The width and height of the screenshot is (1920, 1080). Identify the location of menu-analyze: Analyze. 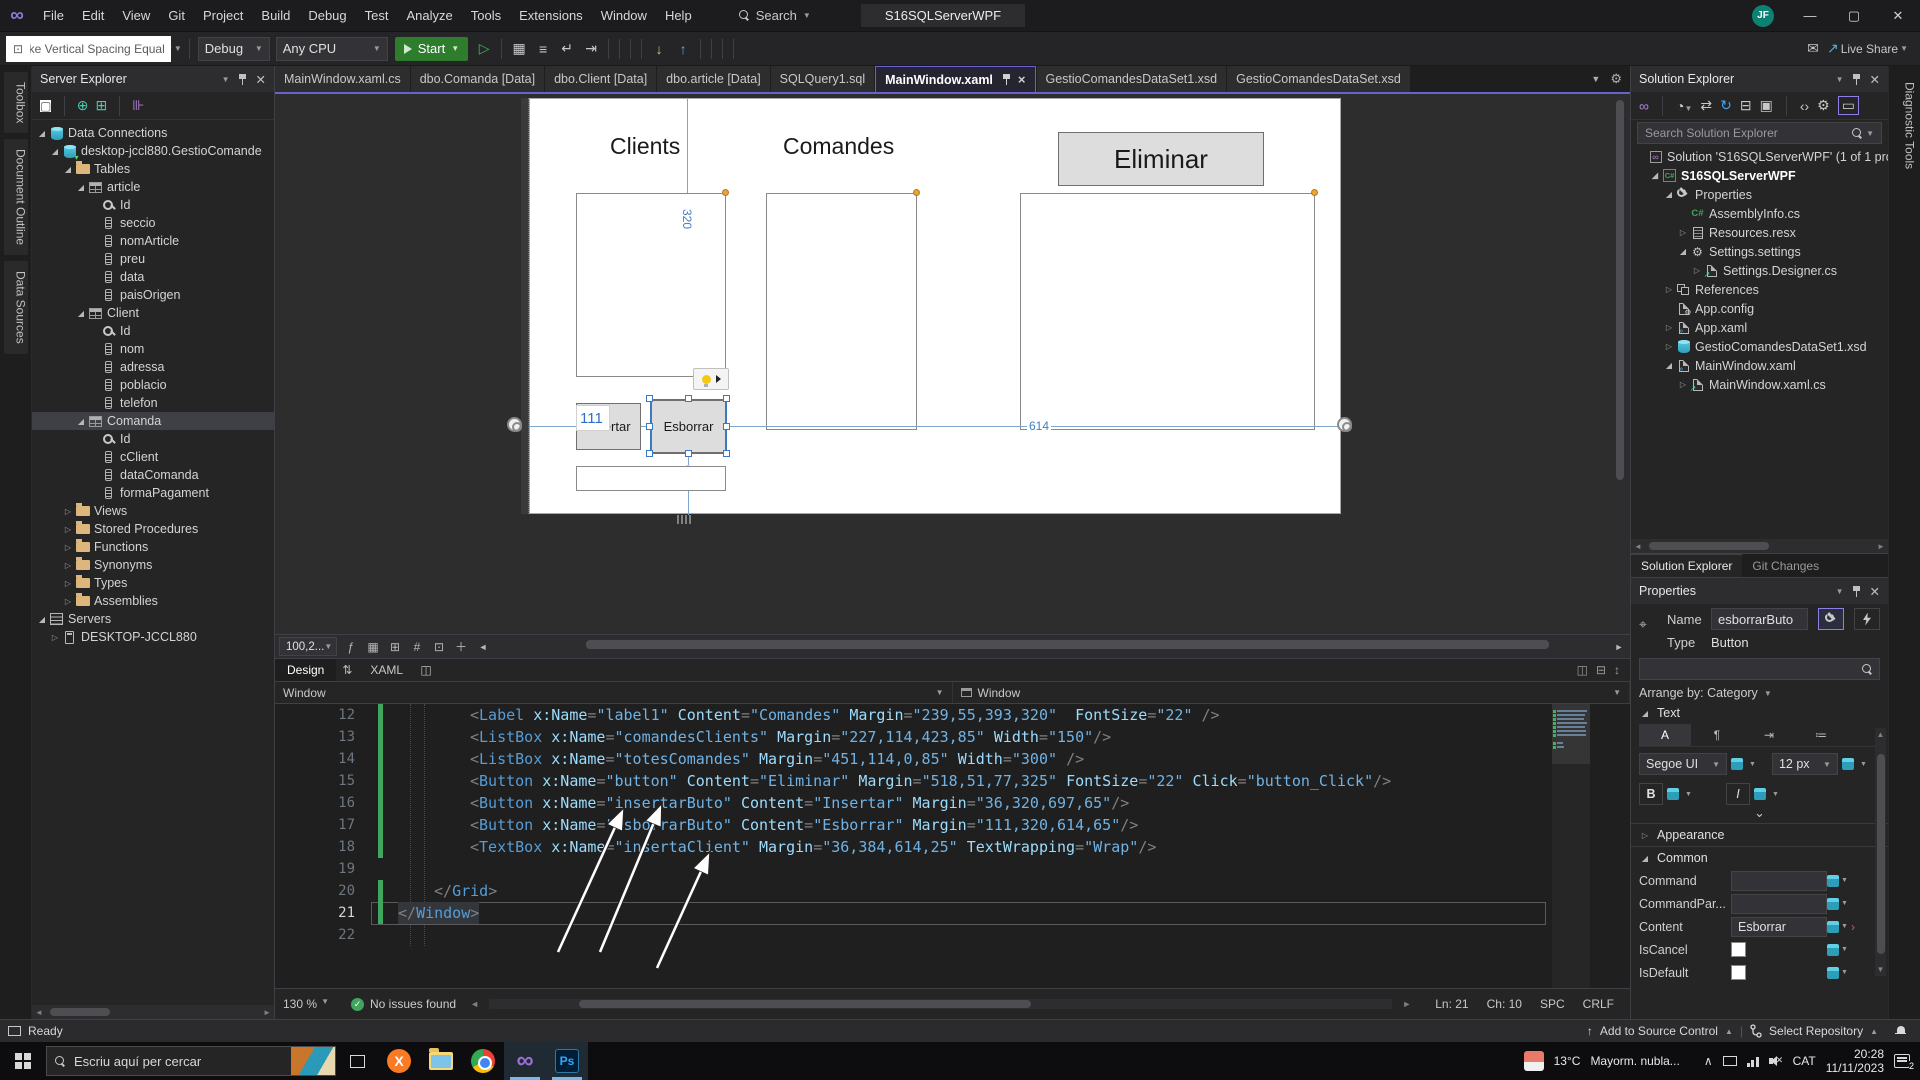
(429, 15).